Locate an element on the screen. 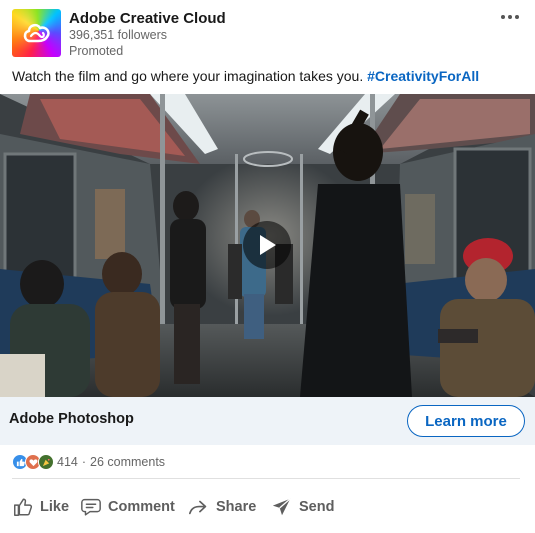  follower-count: 396,351 followers is located at coordinates (118, 35).